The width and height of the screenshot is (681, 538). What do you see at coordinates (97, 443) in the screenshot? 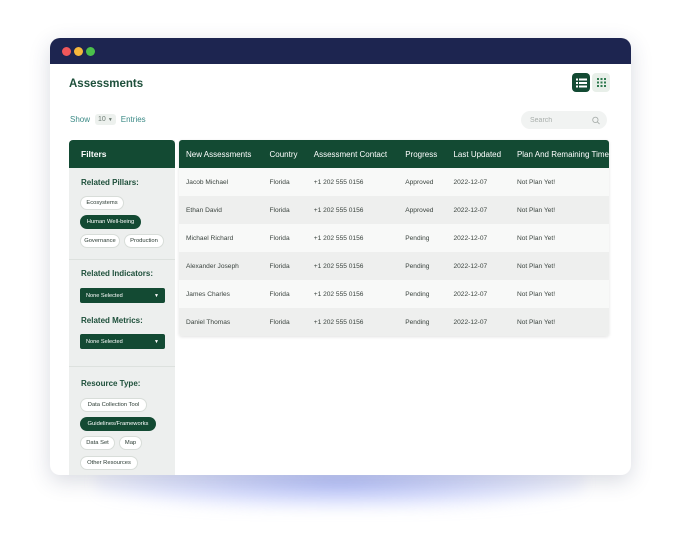
I see `resource-chip-data-set: Data Set` at bounding box center [97, 443].